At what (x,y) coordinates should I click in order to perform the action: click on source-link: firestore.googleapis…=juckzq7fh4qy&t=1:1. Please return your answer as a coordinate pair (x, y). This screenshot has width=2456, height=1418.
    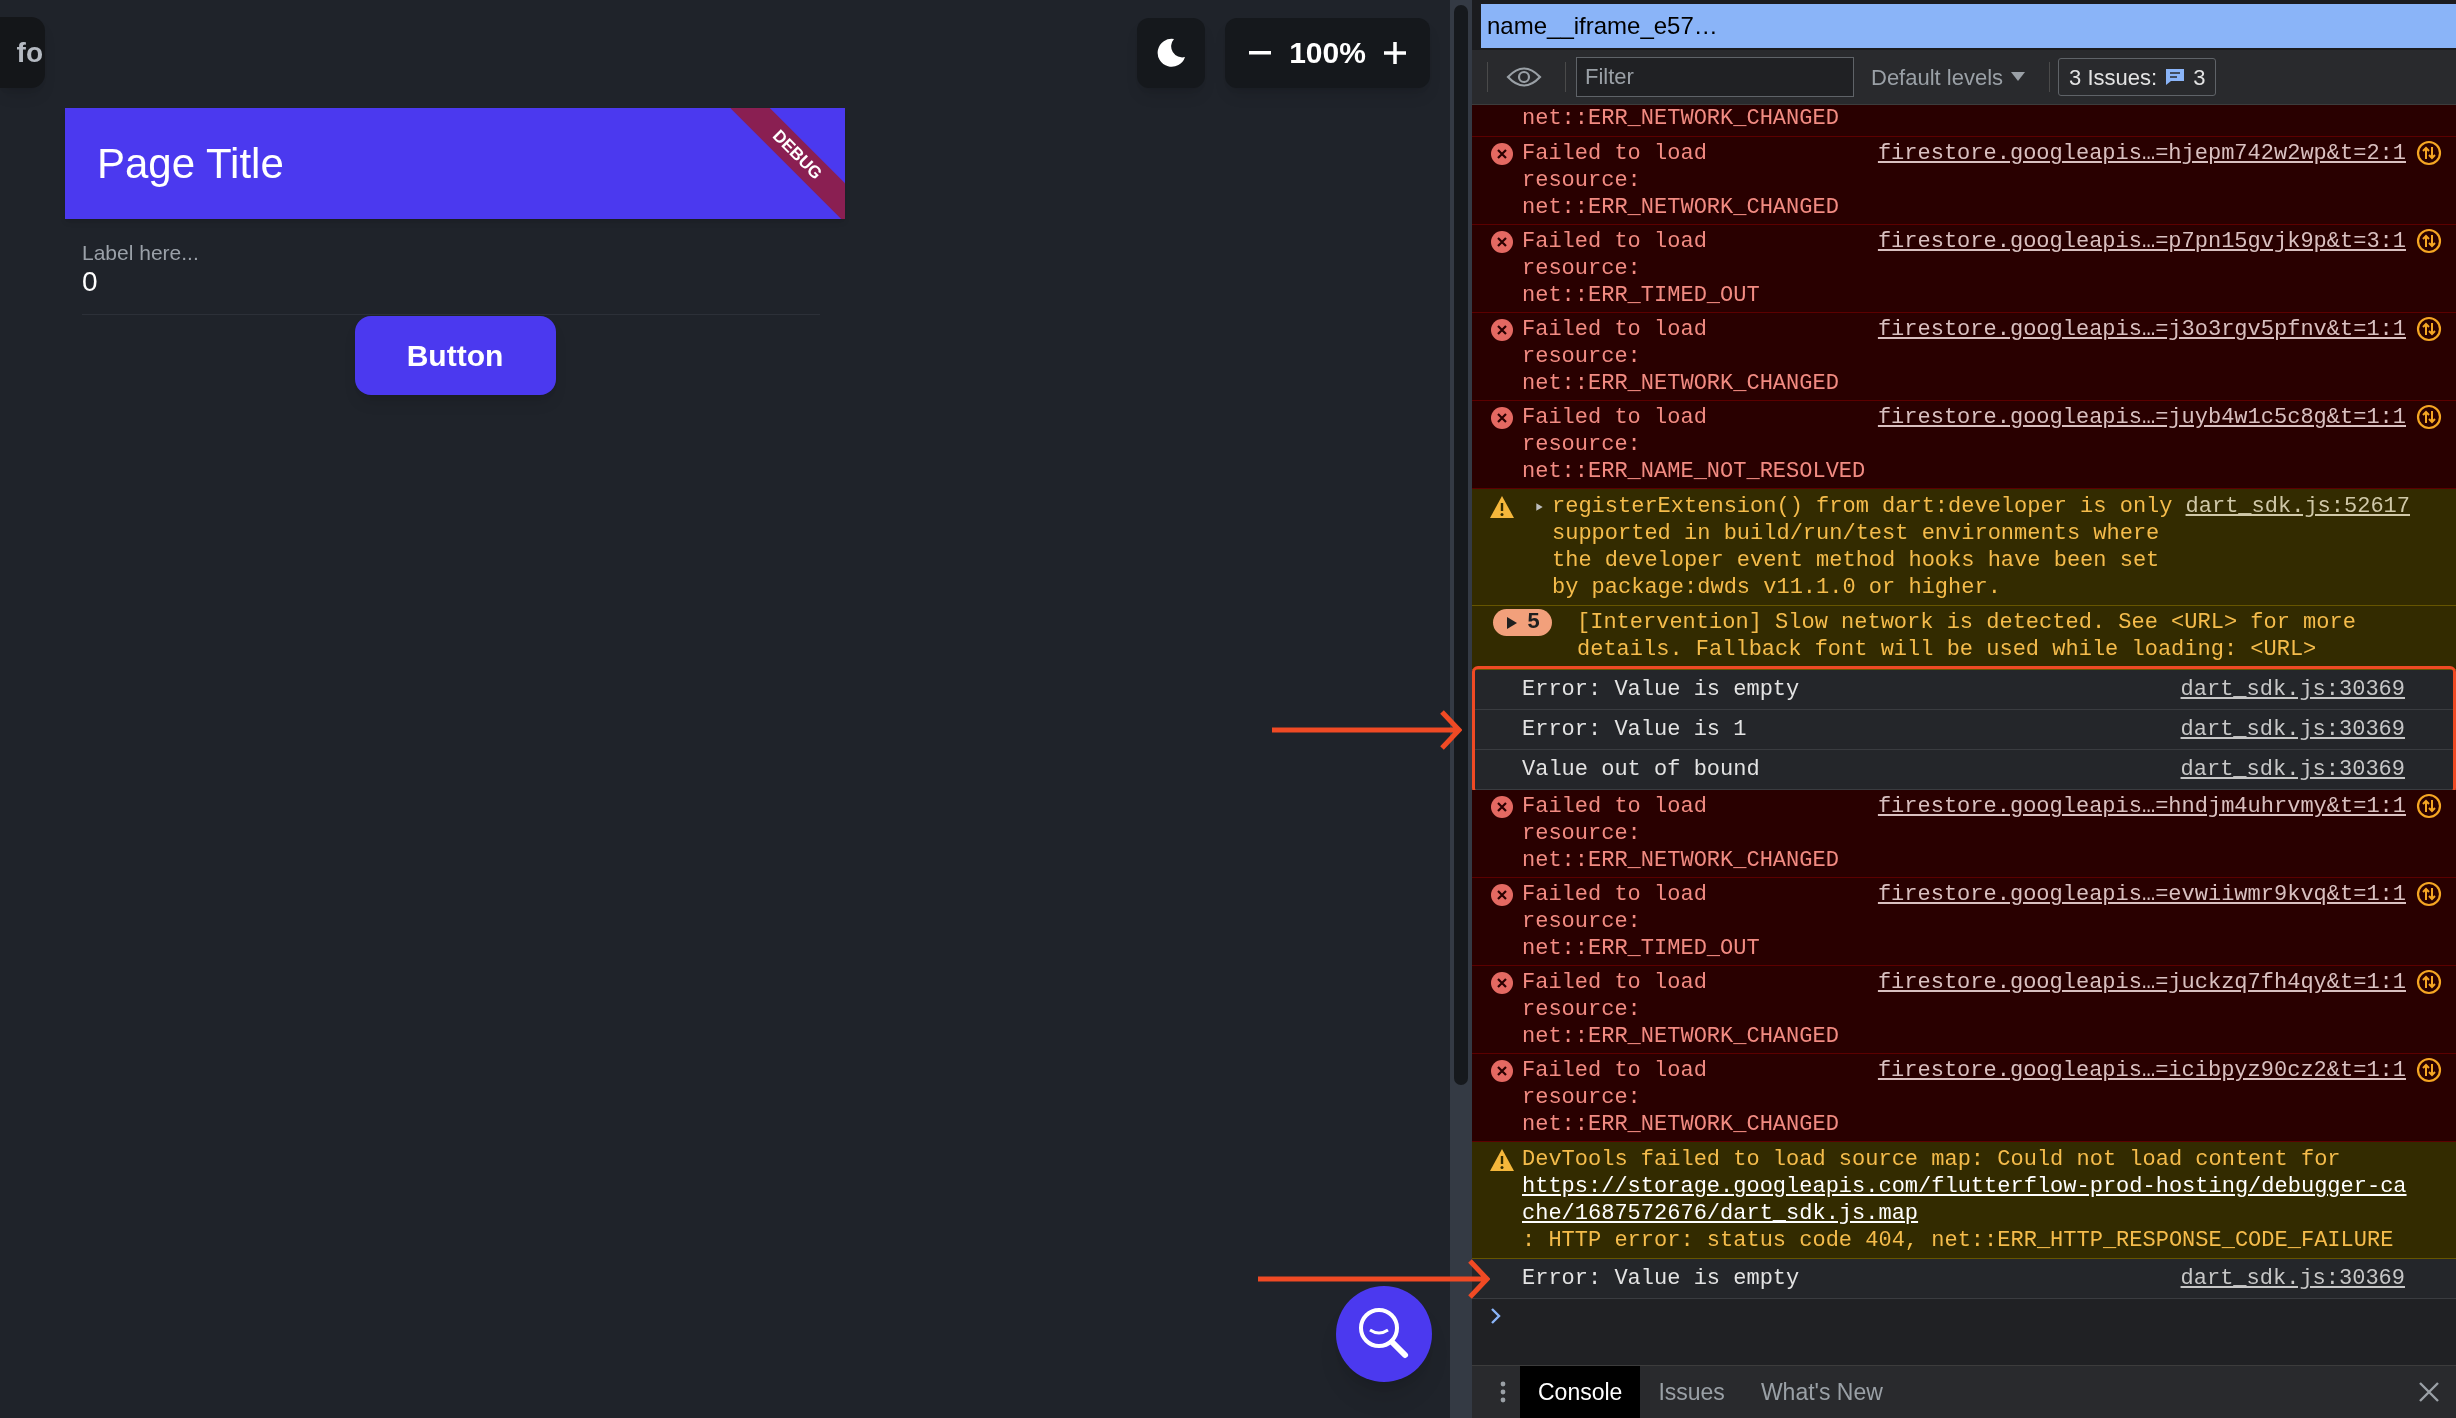
    Looking at the image, I should click on (2141, 982).